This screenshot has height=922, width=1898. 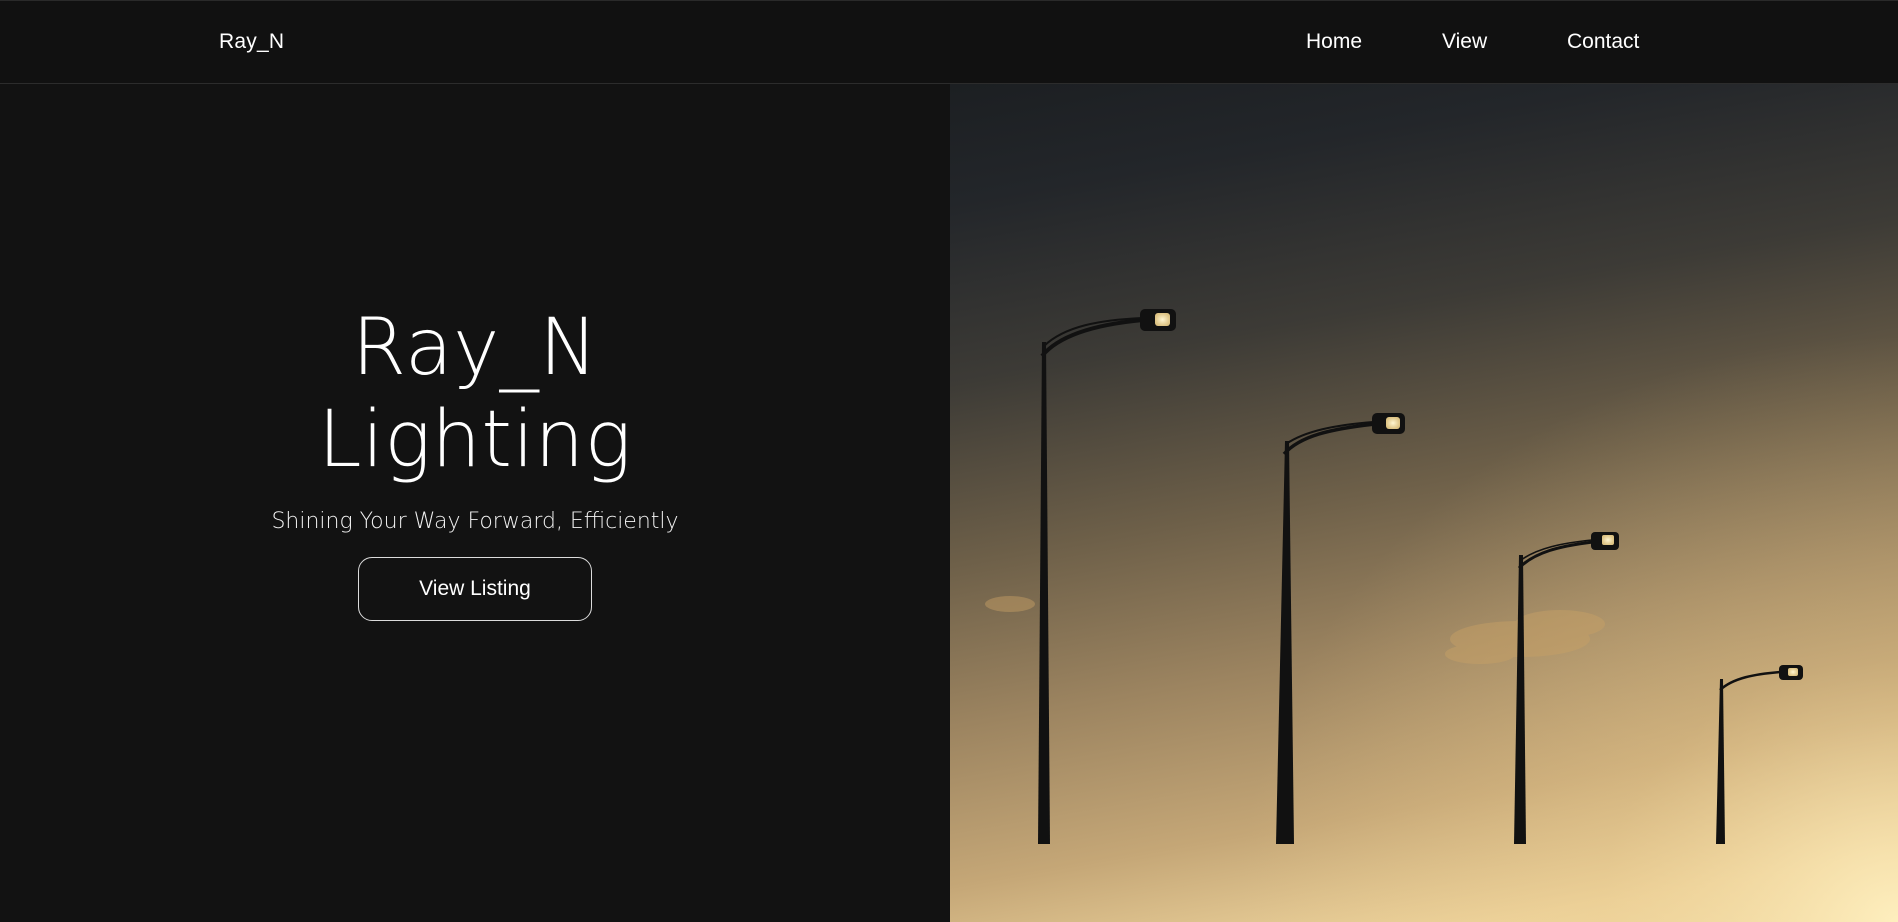 What do you see at coordinates (1334, 42) in the screenshot?
I see `nav-link-home: Home` at bounding box center [1334, 42].